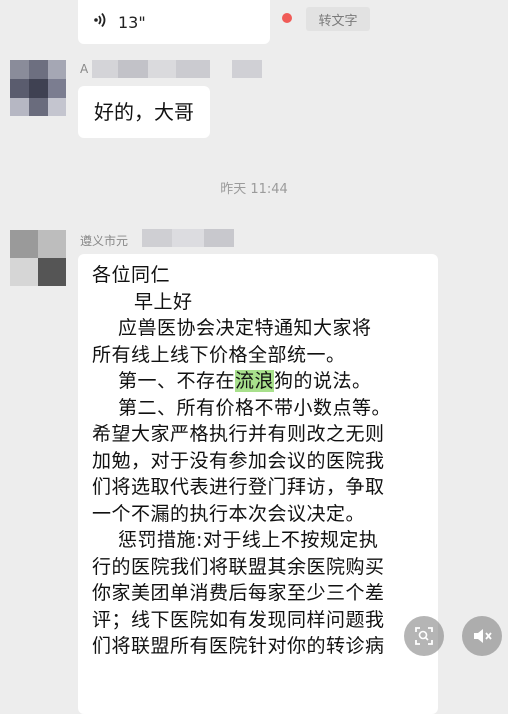 The width and height of the screenshot is (508, 714). Describe the element at coordinates (255, 381) in the screenshot. I see `highlighted-word: 流浪` at that location.